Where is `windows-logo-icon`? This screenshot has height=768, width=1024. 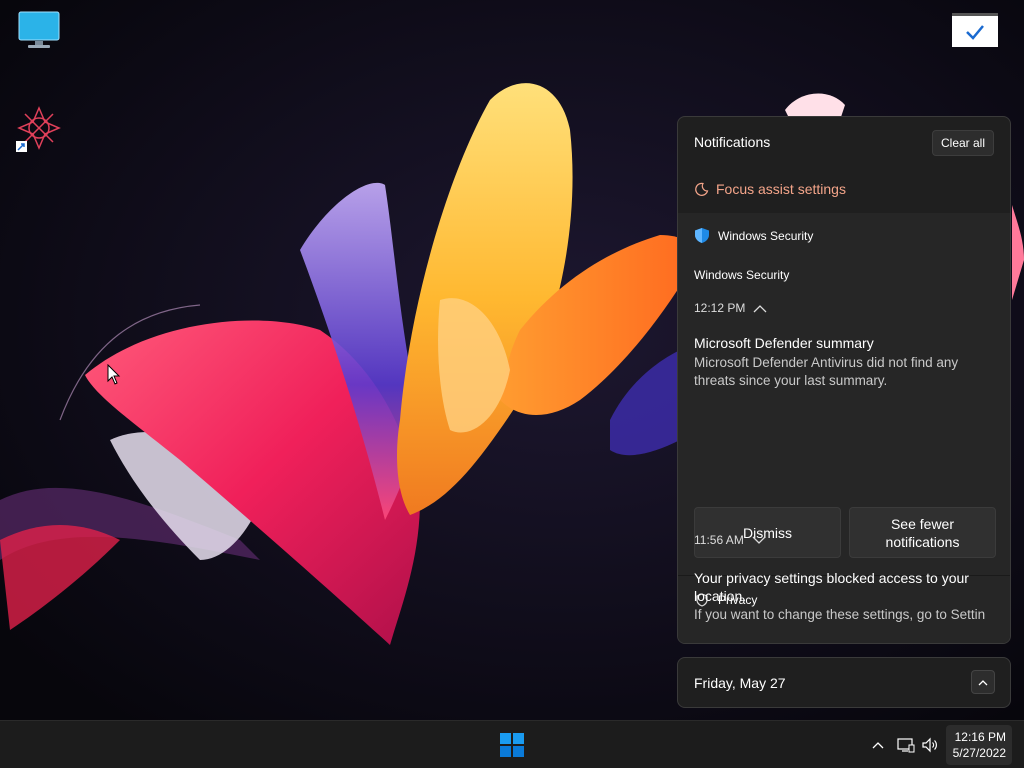
windows-logo-icon is located at coordinates (512, 745).